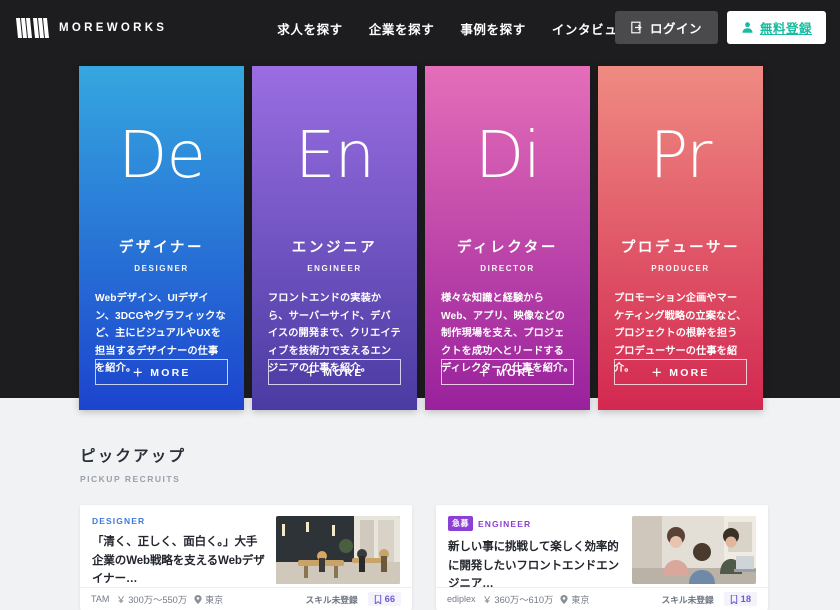 The height and width of the screenshot is (610, 840). I want to click on recruit-meta-left: TAM ￥ 300万～550万 東京, so click(157, 599).